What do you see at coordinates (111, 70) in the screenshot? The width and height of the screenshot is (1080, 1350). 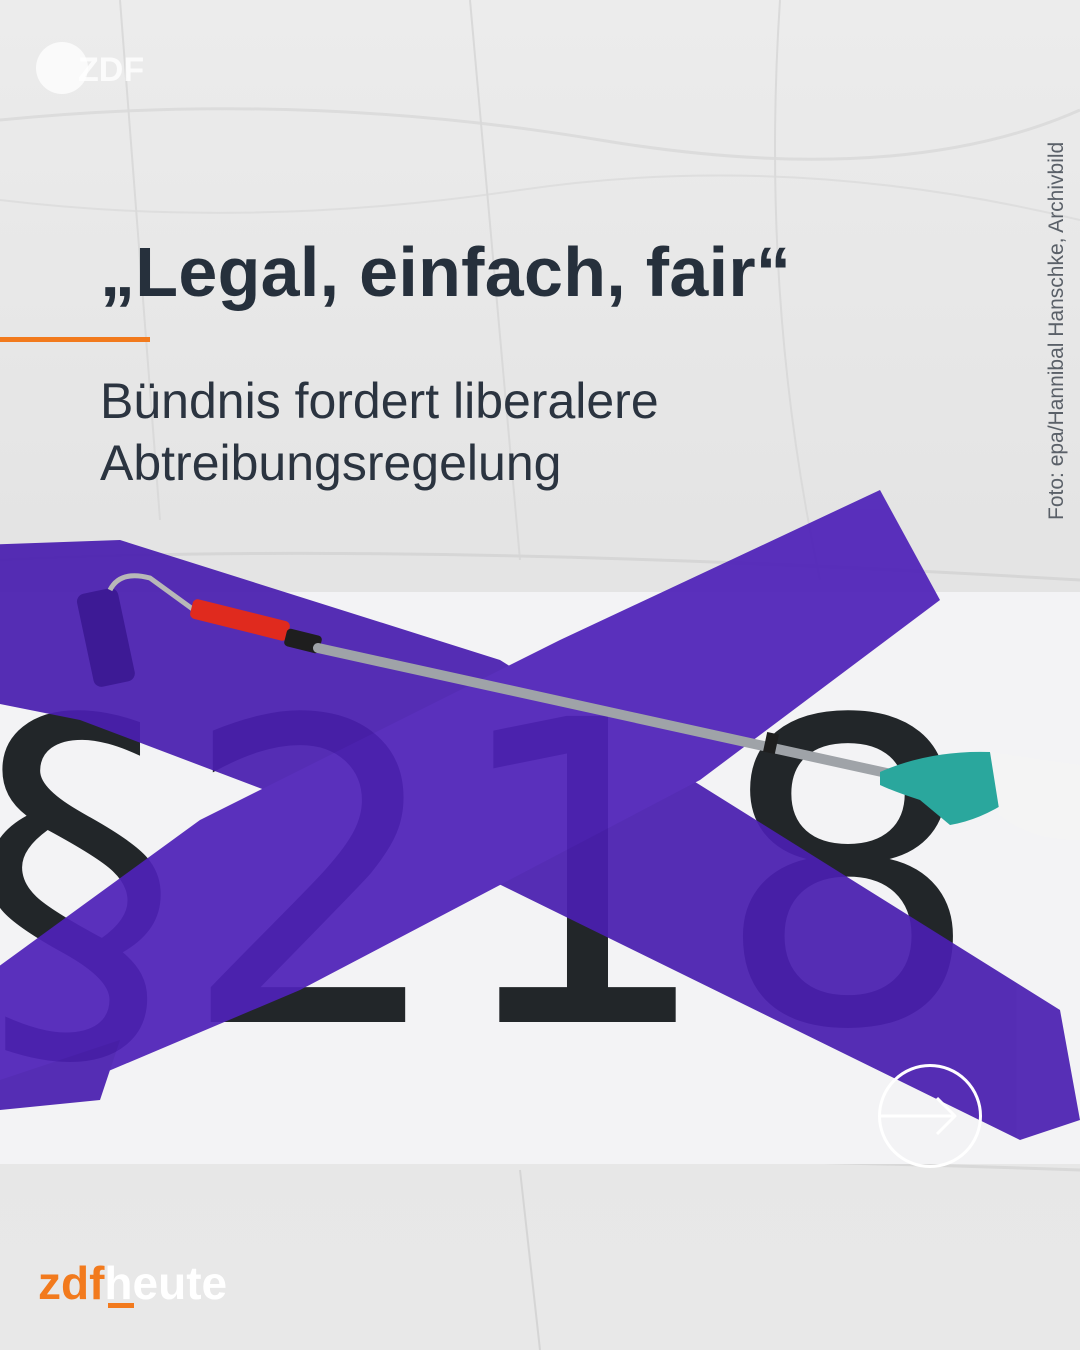 I see `svg-text: ZDF` at bounding box center [111, 70].